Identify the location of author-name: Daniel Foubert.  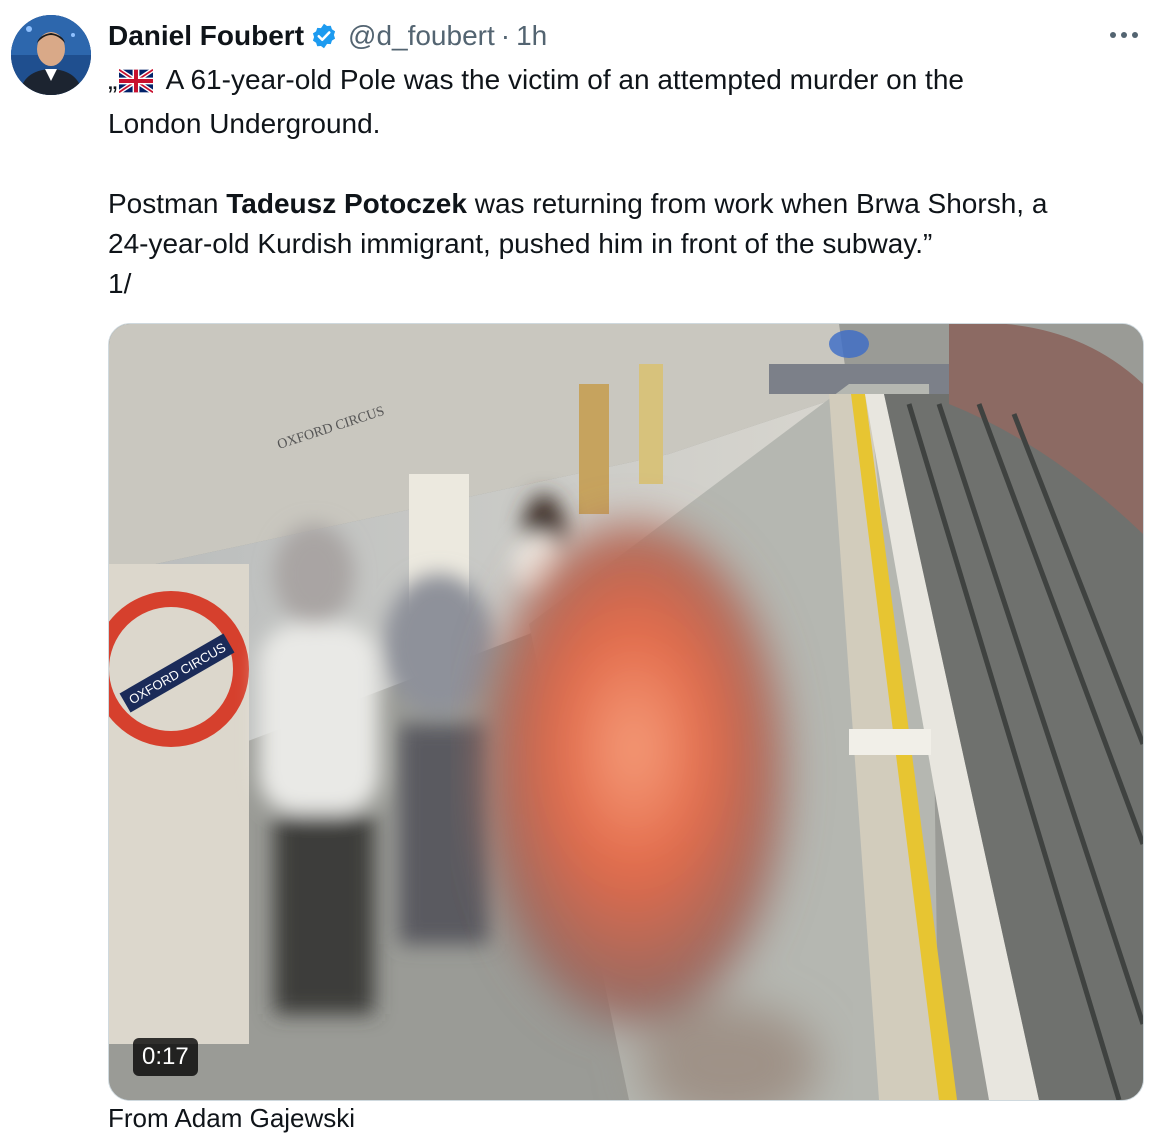
(206, 36).